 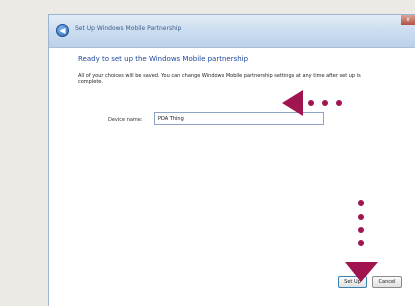 What do you see at coordinates (361, 241) in the screenshot?
I see `down-pointing-arrow-icon` at bounding box center [361, 241].